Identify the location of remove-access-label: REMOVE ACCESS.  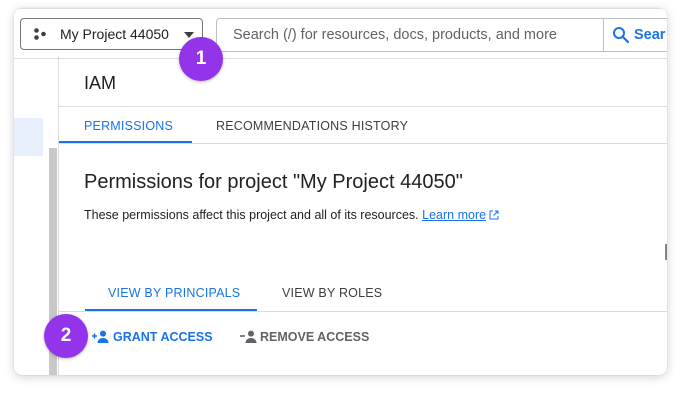
(315, 337).